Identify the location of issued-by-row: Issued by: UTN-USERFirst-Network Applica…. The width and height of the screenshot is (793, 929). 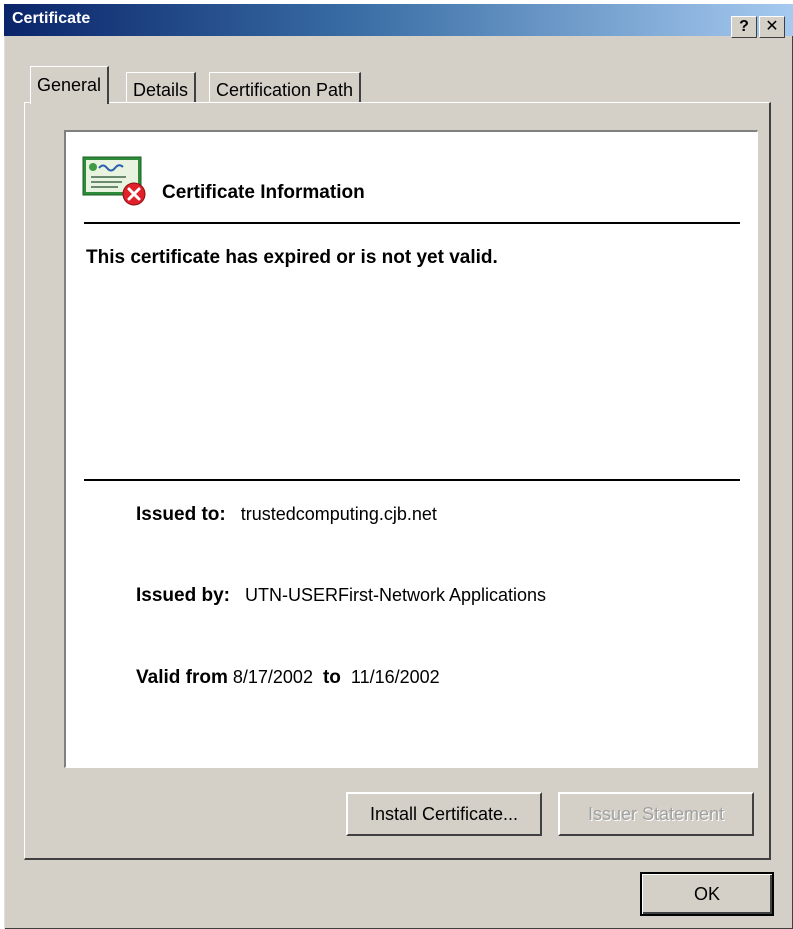
(341, 596).